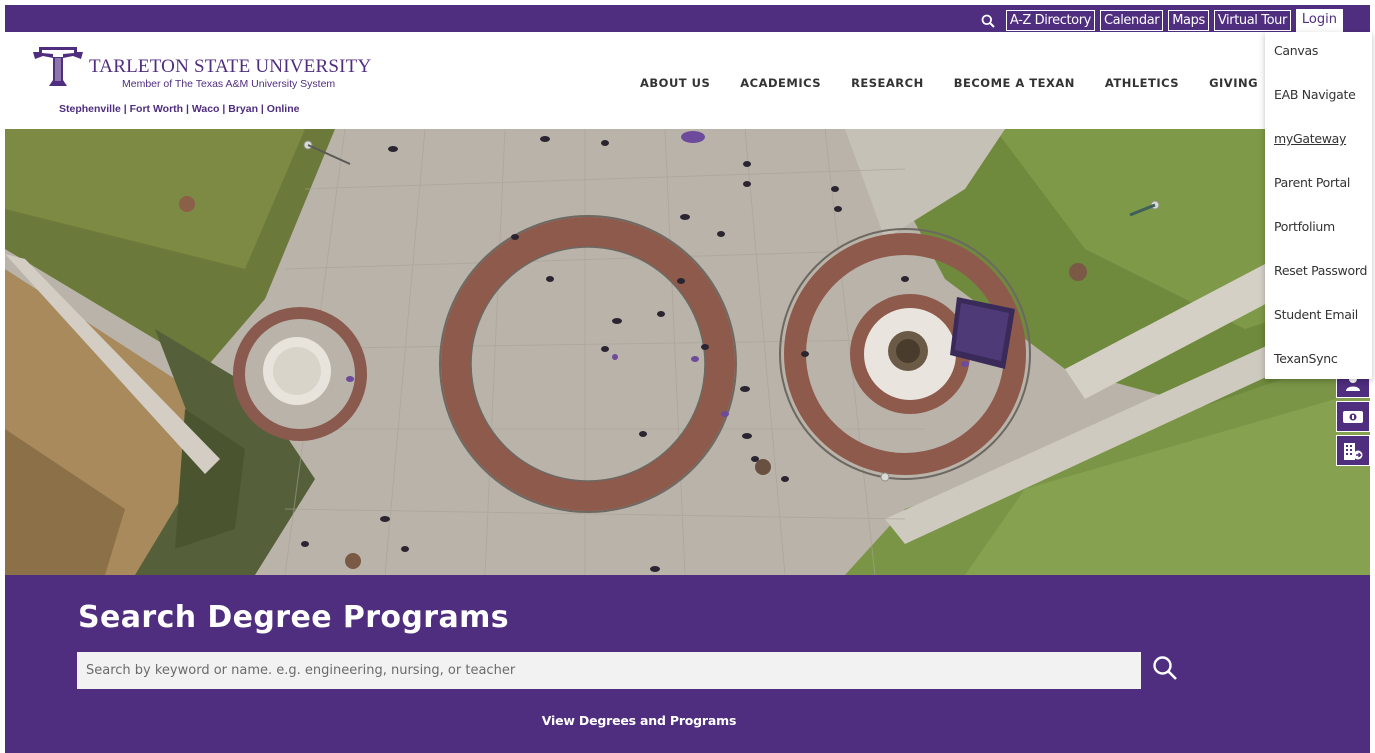 The image size is (1375, 753). What do you see at coordinates (988, 20) in the screenshot?
I see `search-icon` at bounding box center [988, 20].